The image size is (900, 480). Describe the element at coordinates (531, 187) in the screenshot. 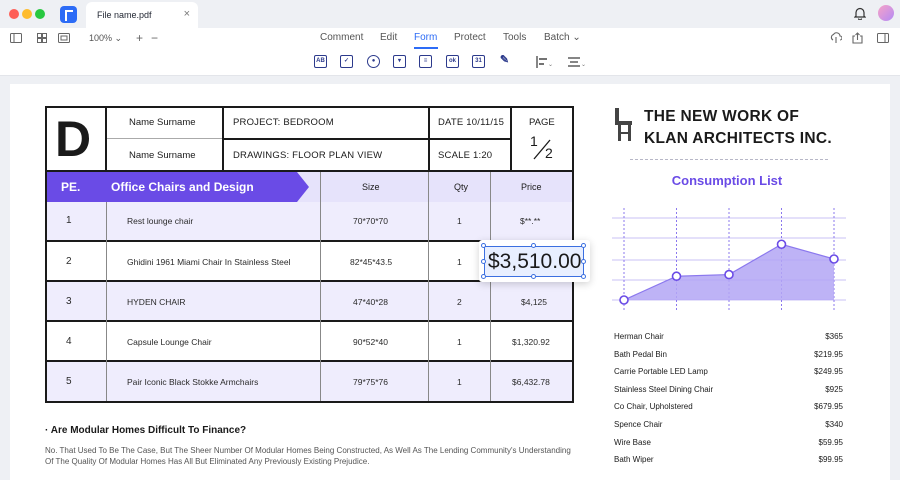

I see `col-price-header: Price` at that location.